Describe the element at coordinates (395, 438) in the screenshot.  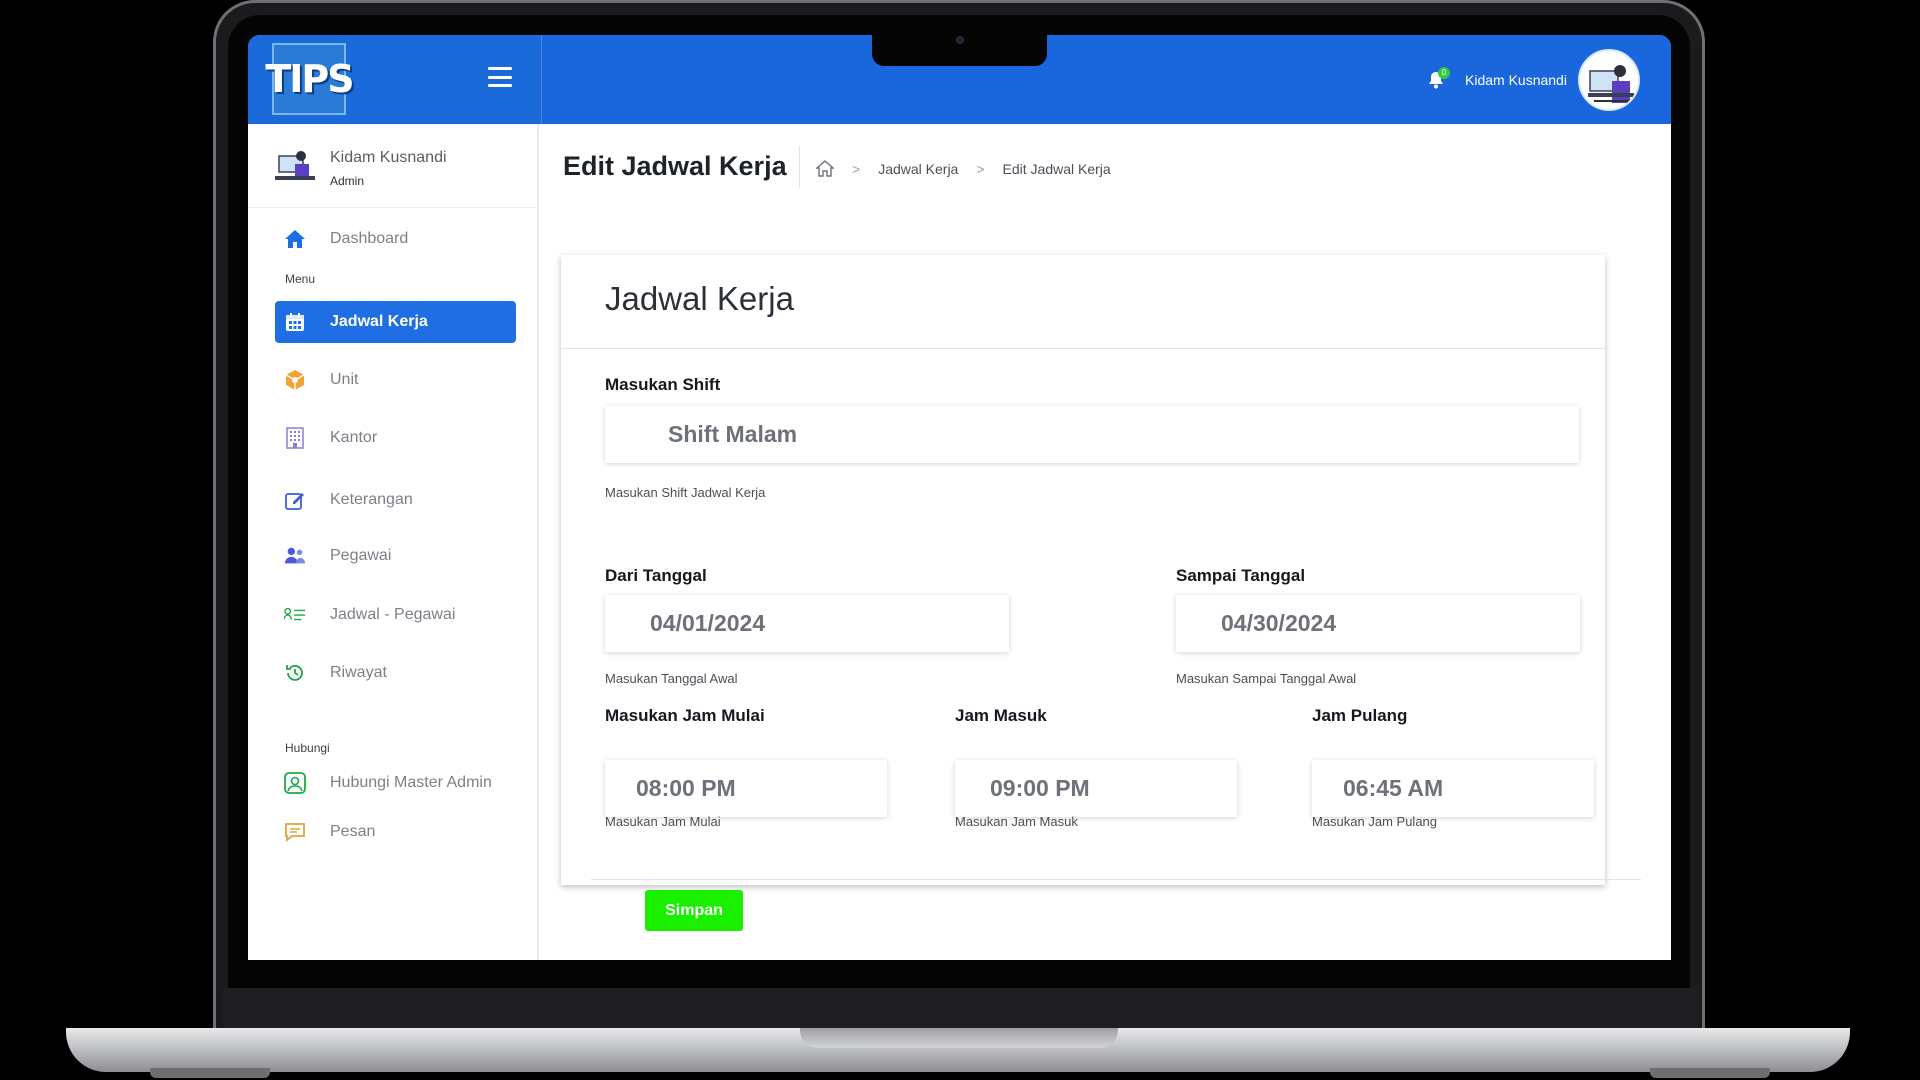
I see `sidebar-item-kantor: Kantor` at that location.